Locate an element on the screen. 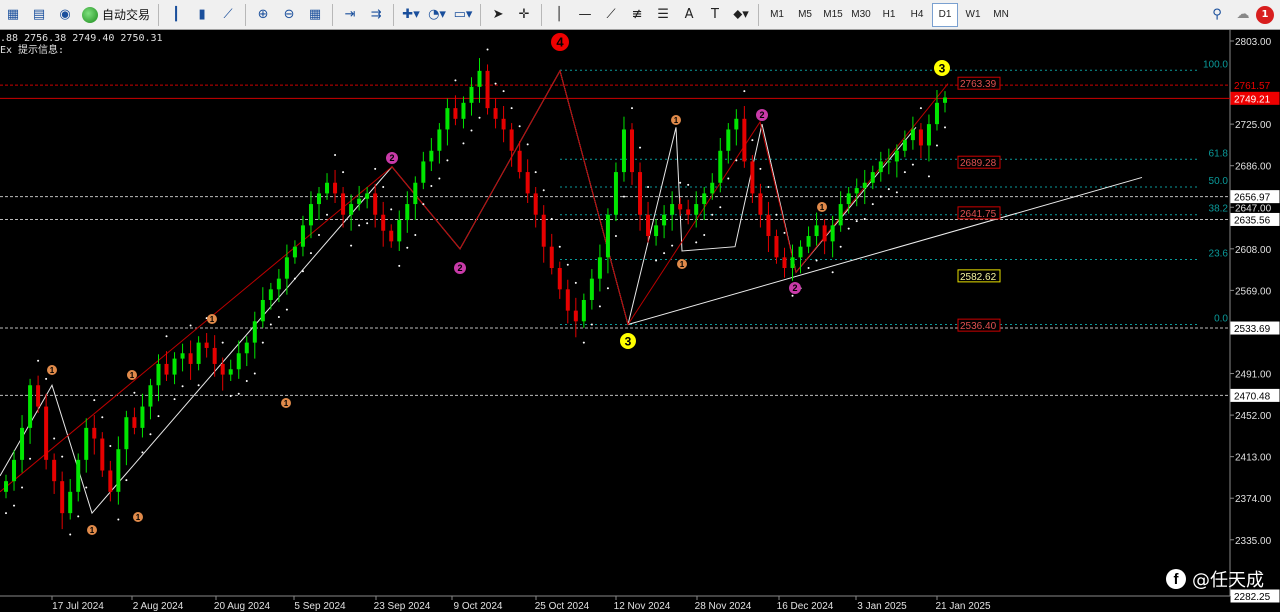 The width and height of the screenshot is (1280, 612). text-label-icon: T is located at coordinates (715, 15).